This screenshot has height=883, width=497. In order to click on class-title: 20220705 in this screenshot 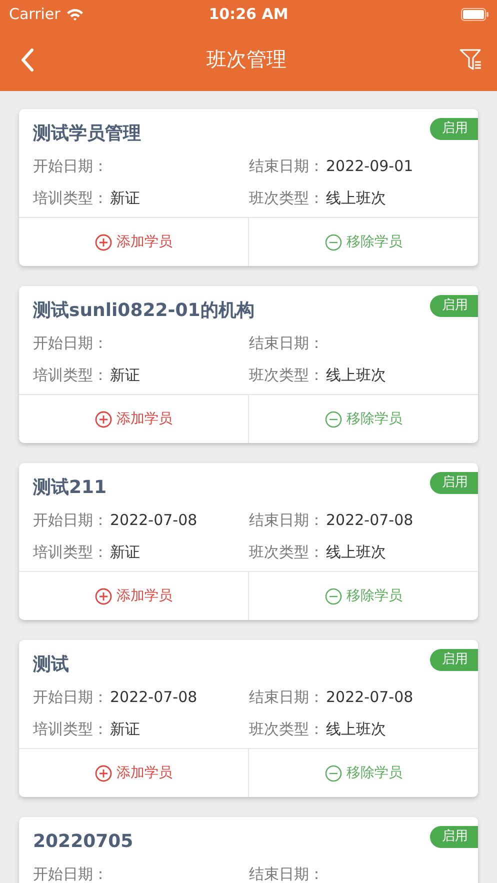, I will do `click(83, 842)`.